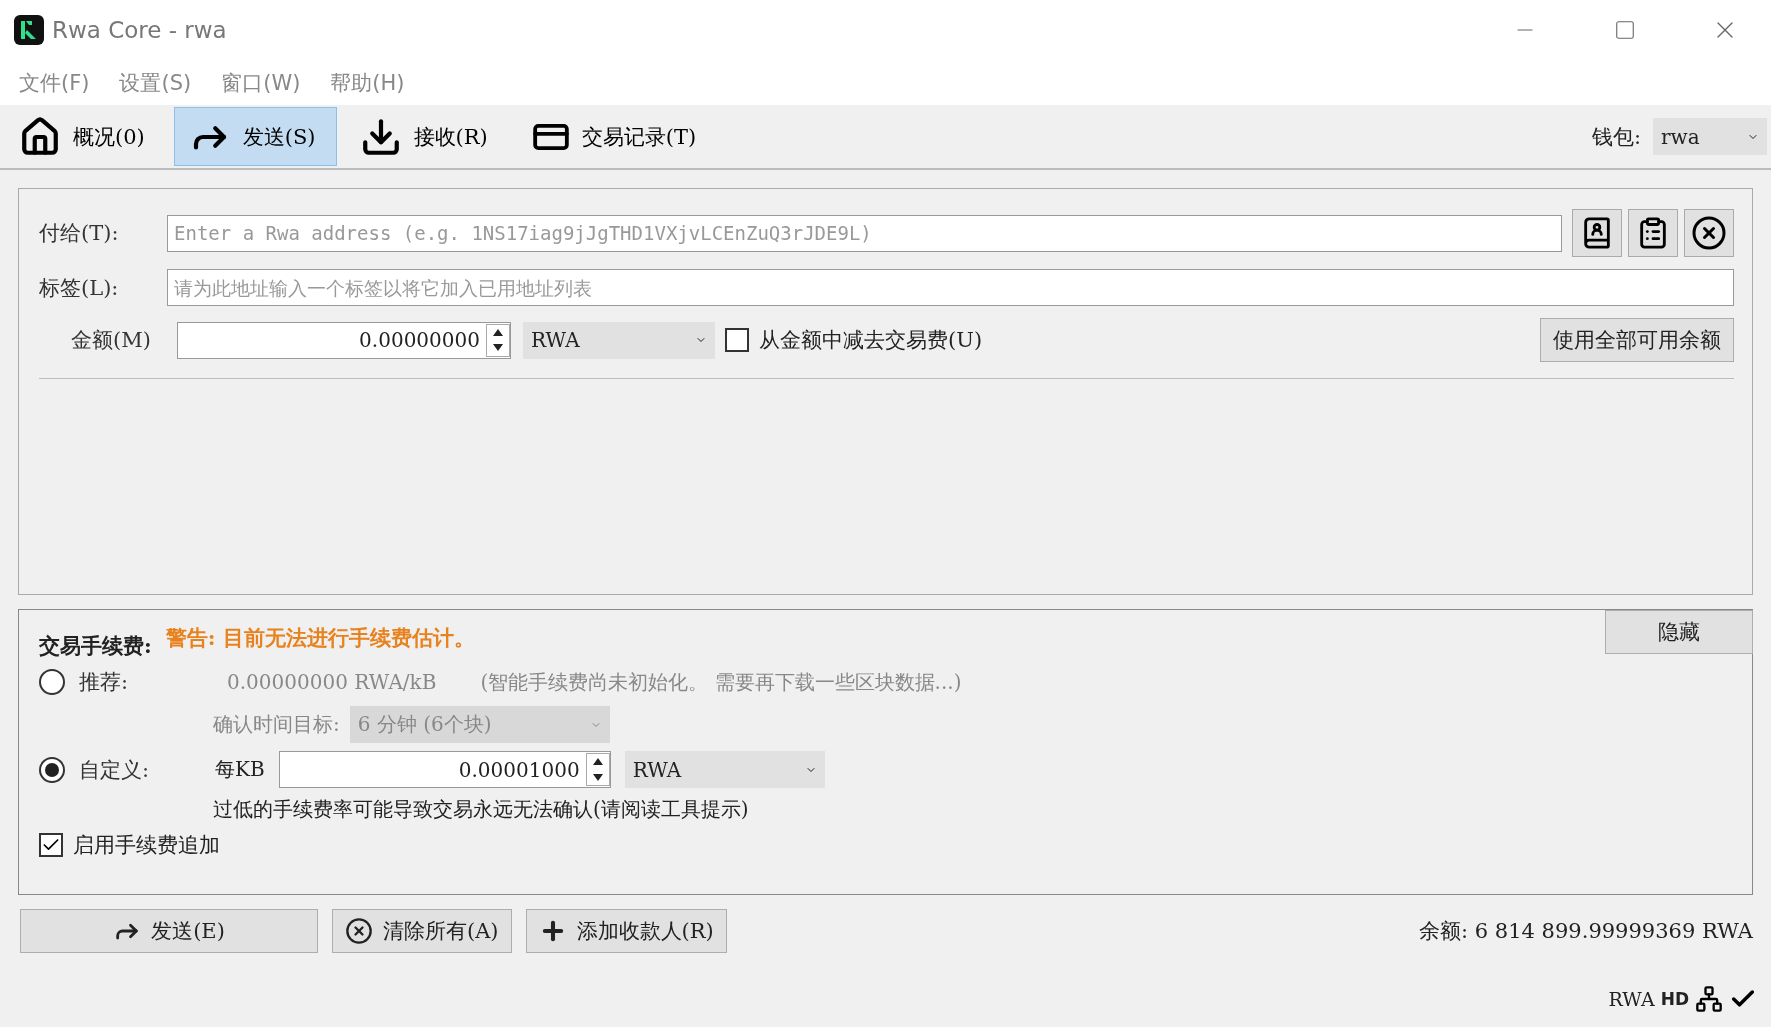  Describe the element at coordinates (367, 82) in the screenshot. I see `menu-item: 帮助(H)` at that location.